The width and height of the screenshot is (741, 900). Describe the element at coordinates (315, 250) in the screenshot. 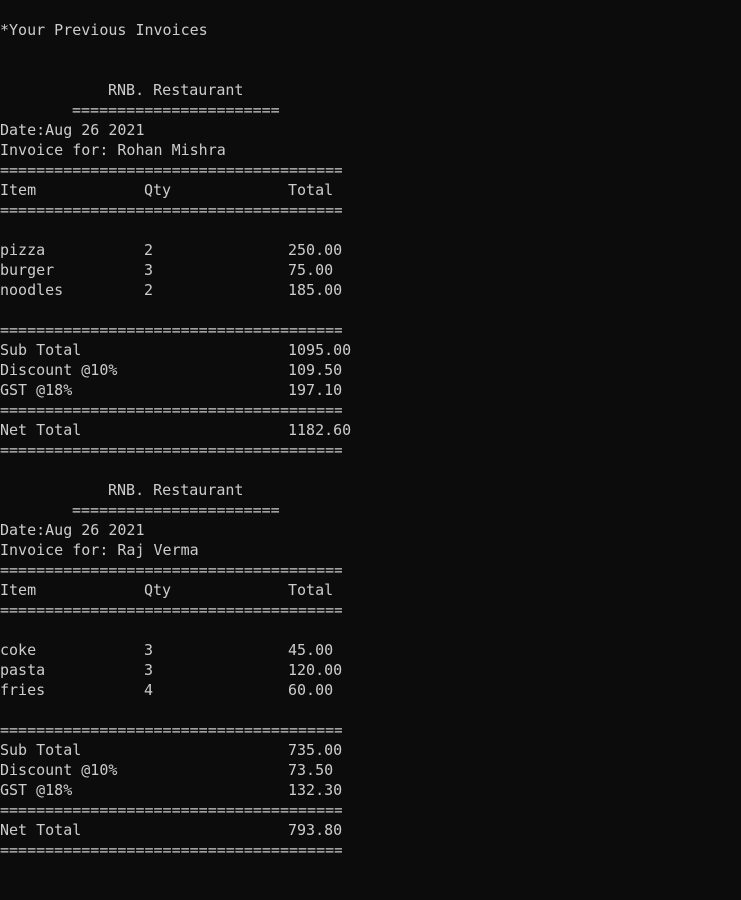

I see `item-total: 250.00` at that location.